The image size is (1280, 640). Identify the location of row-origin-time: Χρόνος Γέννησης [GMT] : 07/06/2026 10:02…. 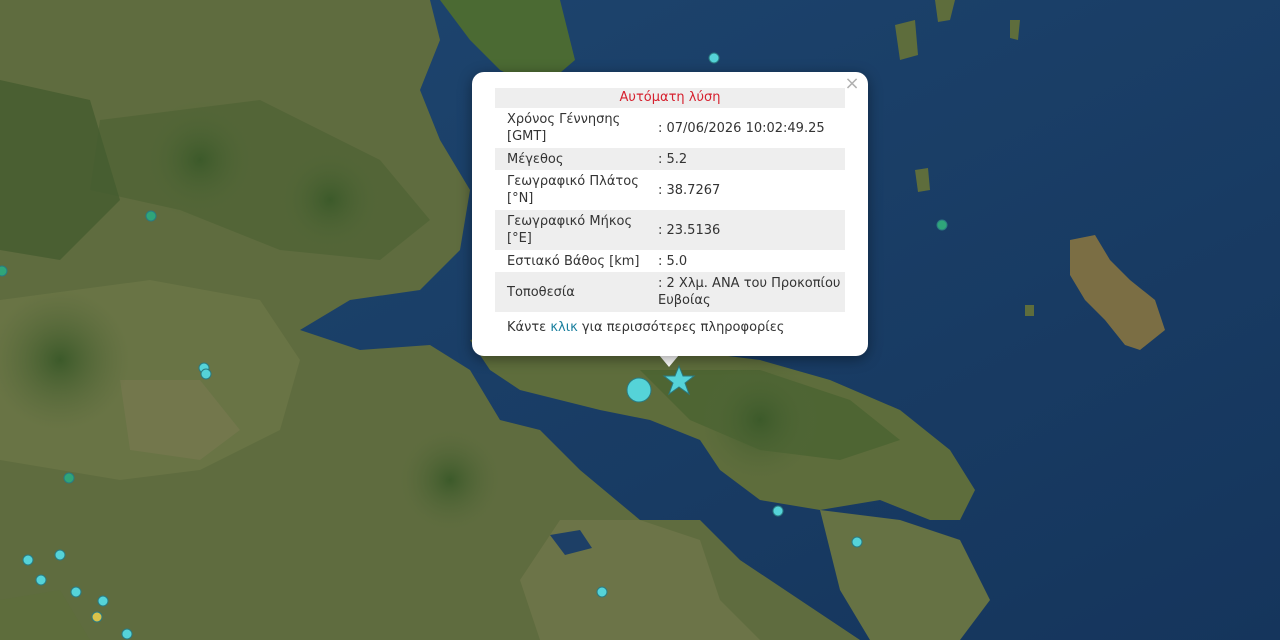
(670, 128).